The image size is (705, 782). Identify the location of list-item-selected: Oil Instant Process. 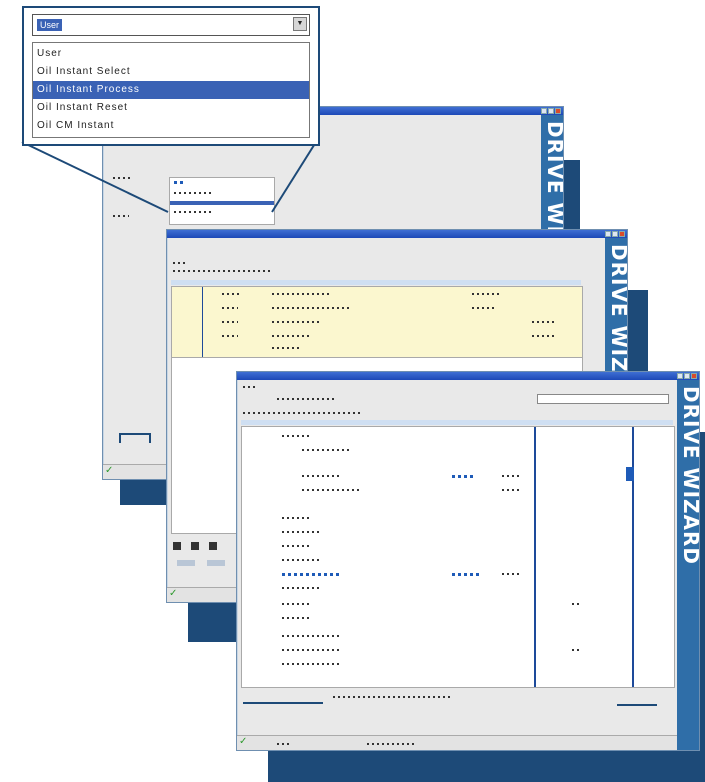
(171, 90).